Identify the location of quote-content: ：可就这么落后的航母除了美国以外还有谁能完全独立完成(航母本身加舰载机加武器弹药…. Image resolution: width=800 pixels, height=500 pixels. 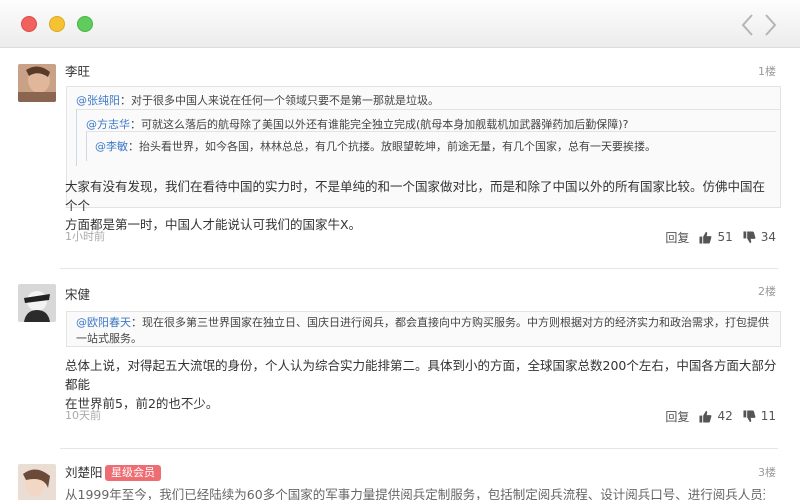
(379, 124).